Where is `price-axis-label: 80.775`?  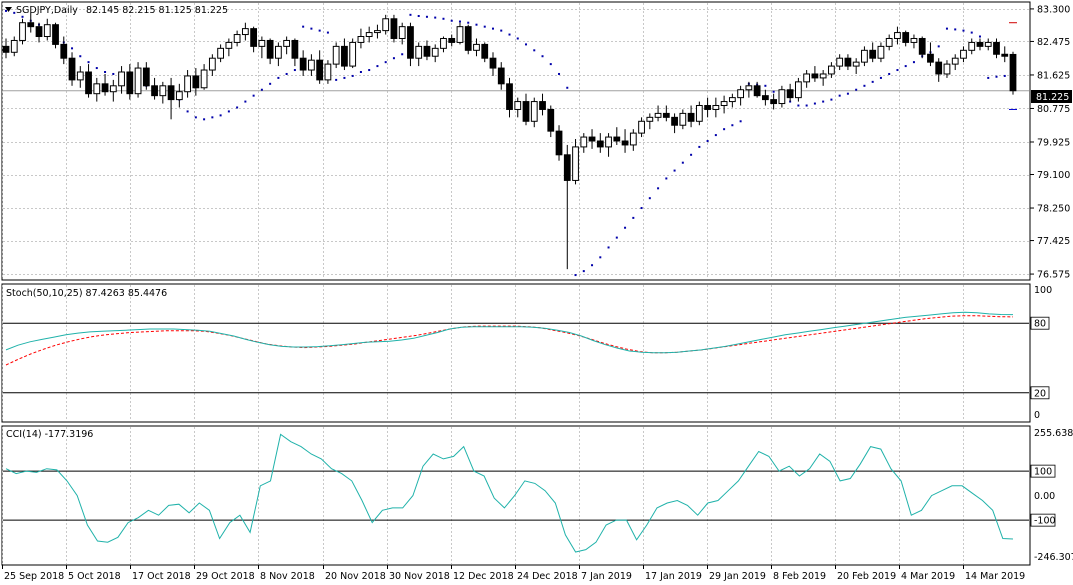 price-axis-label: 80.775 is located at coordinates (1053, 109).